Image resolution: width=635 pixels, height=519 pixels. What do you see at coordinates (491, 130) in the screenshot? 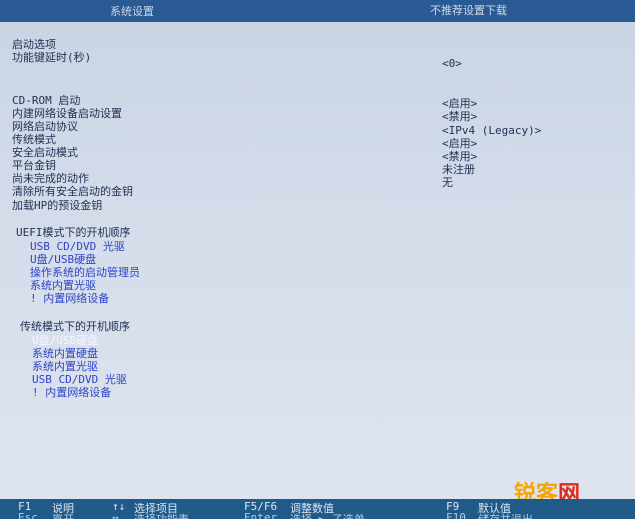
I see `network-protocol-value: <IPv4 (Legacy)>` at bounding box center [491, 130].